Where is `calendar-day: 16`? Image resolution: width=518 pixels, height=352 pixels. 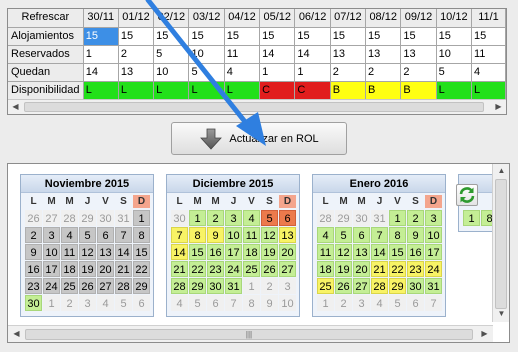
calendar-day: 16 is located at coordinates (415, 252).